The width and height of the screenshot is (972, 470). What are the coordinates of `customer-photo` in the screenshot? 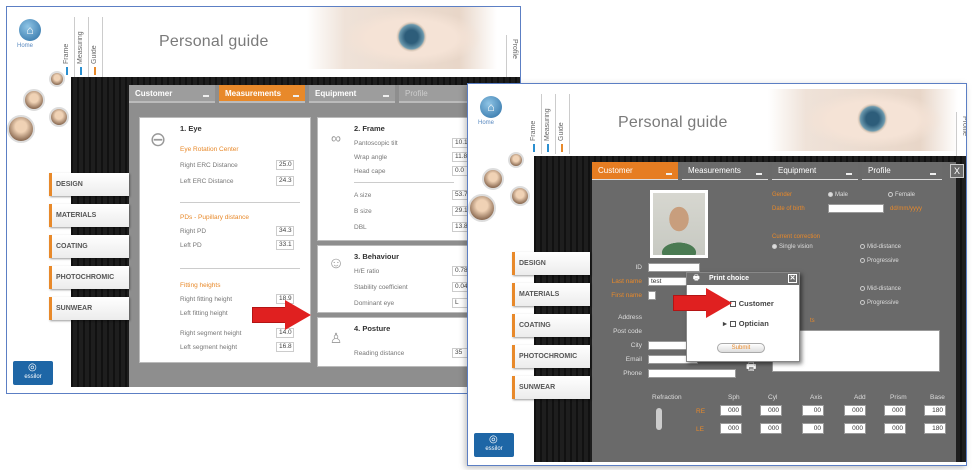 It's located at (679, 224).